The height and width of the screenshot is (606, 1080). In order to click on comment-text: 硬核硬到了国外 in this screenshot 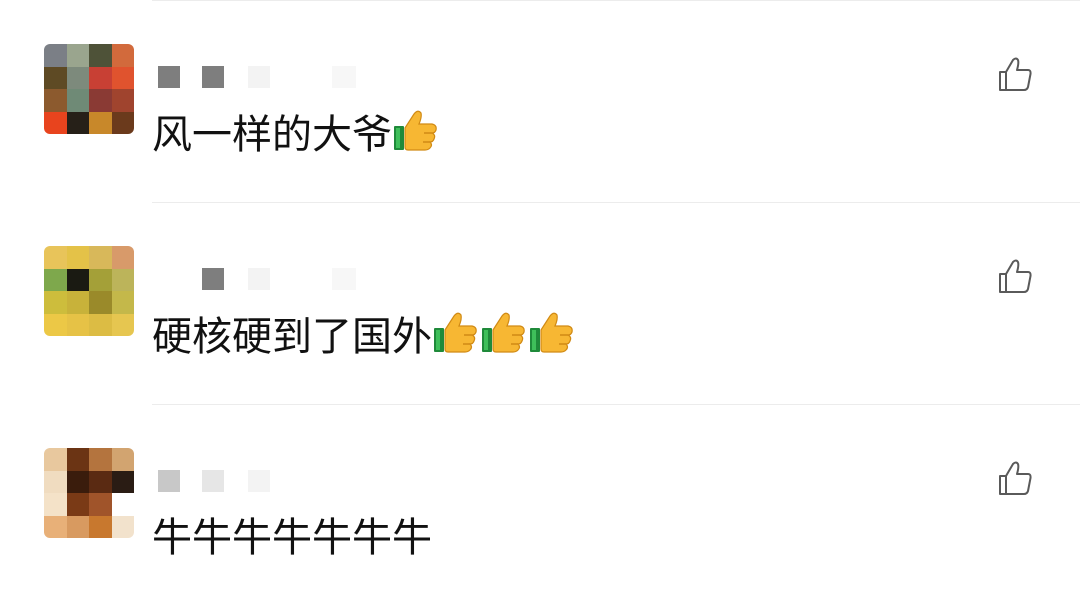, I will do `click(364, 336)`.